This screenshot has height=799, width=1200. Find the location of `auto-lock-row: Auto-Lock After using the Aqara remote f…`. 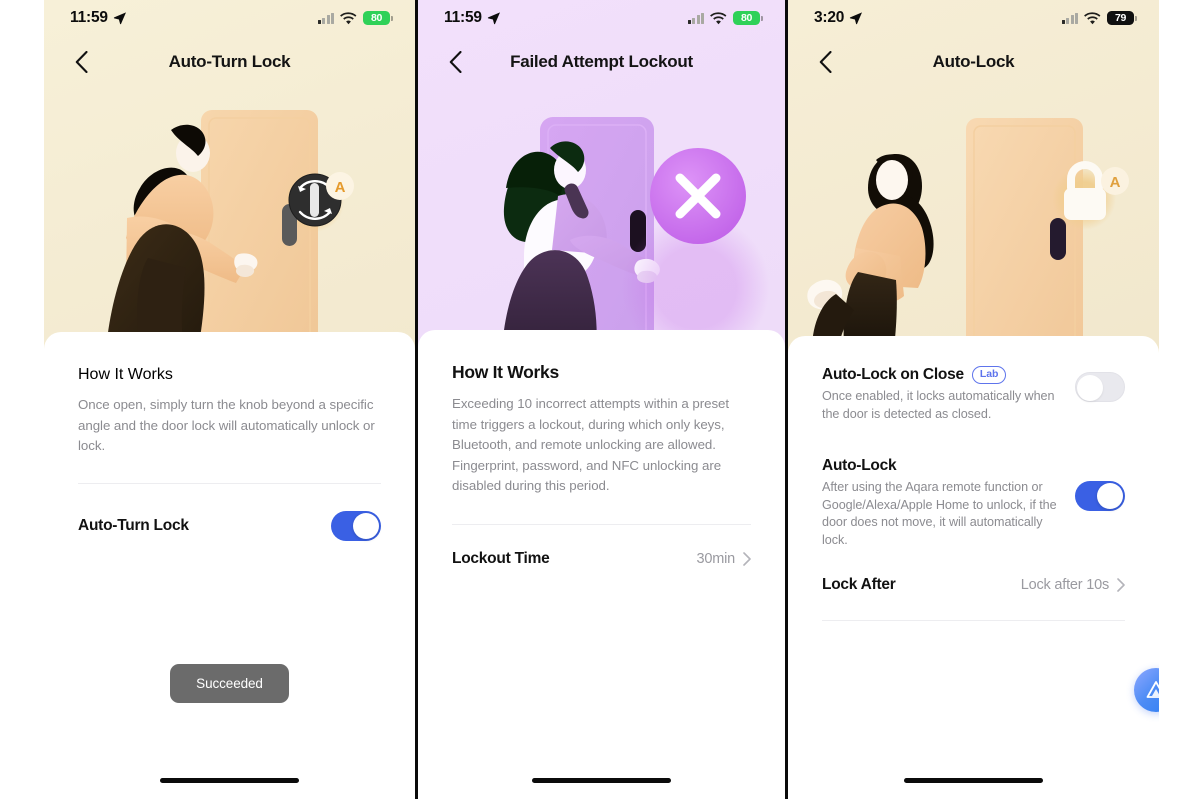

auto-lock-row: Auto-Lock After using the Aqara remote f… is located at coordinates (973, 486).